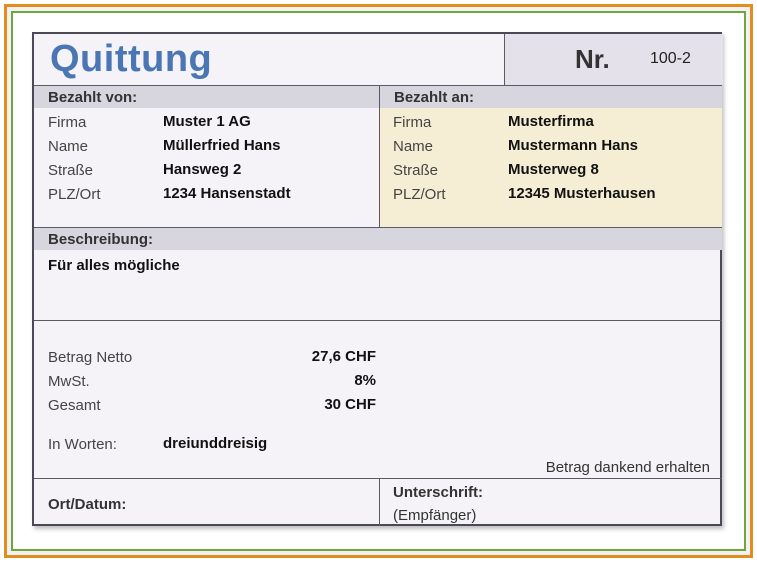  What do you see at coordinates (670, 58) in the screenshot?
I see `receipt-number-value: 100-2` at bounding box center [670, 58].